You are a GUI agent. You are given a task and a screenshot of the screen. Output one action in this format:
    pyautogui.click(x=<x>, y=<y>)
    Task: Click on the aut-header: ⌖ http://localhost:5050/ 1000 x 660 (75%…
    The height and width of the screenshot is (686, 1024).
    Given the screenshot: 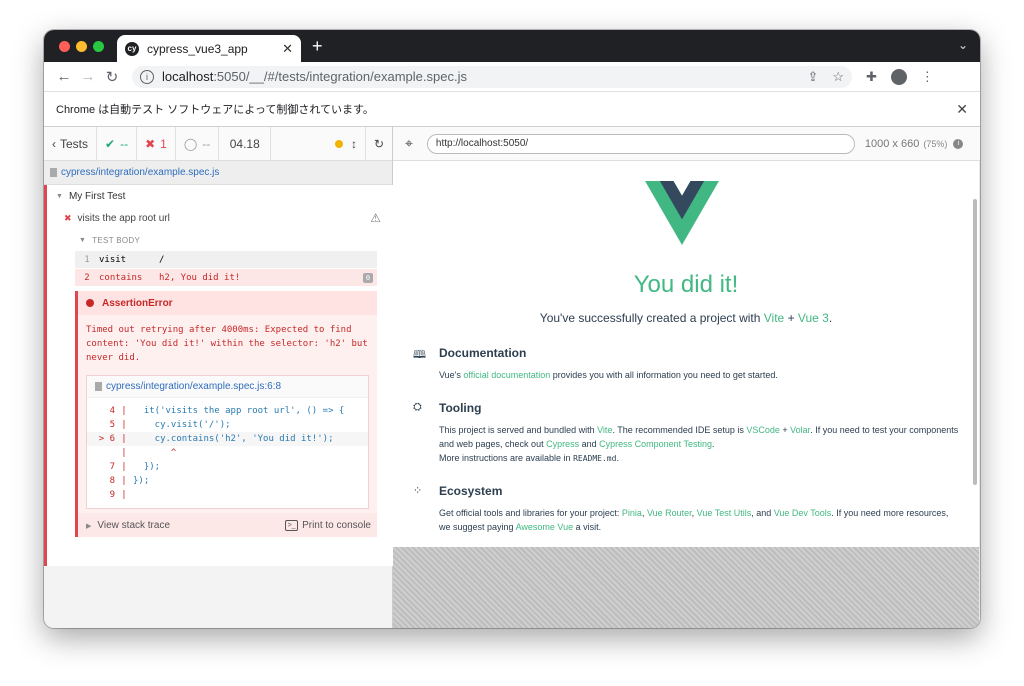 What is the action you would take?
    pyautogui.click(x=686, y=144)
    